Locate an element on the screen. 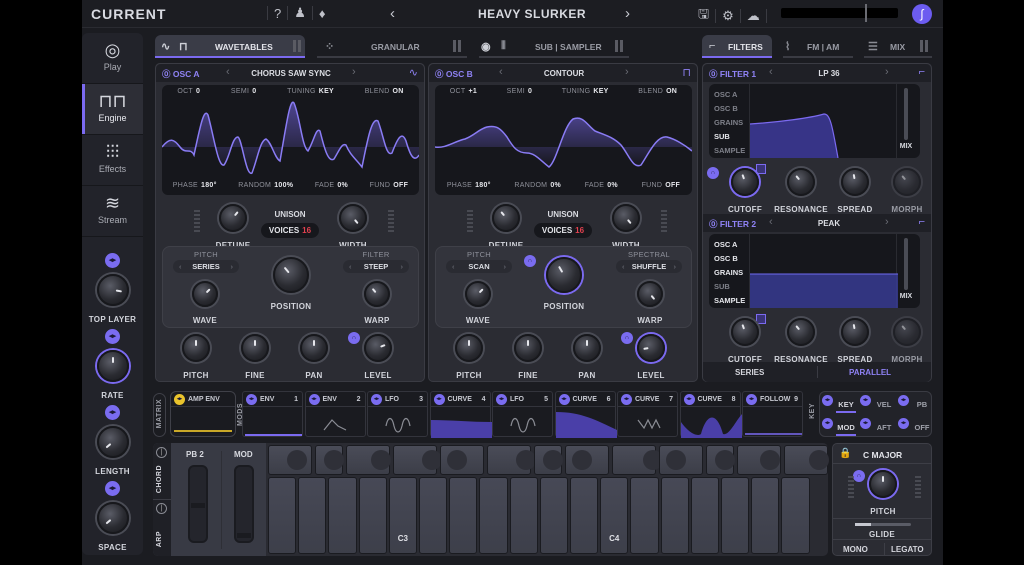 This screenshot has width=1024, height=565. tab-mix: ☰ MIX is located at coordinates (898, 46).